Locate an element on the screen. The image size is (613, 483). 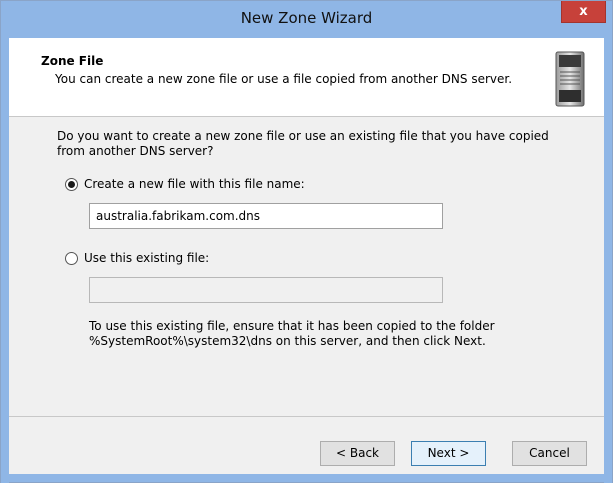
create-new-file-radio is located at coordinates (71, 184).